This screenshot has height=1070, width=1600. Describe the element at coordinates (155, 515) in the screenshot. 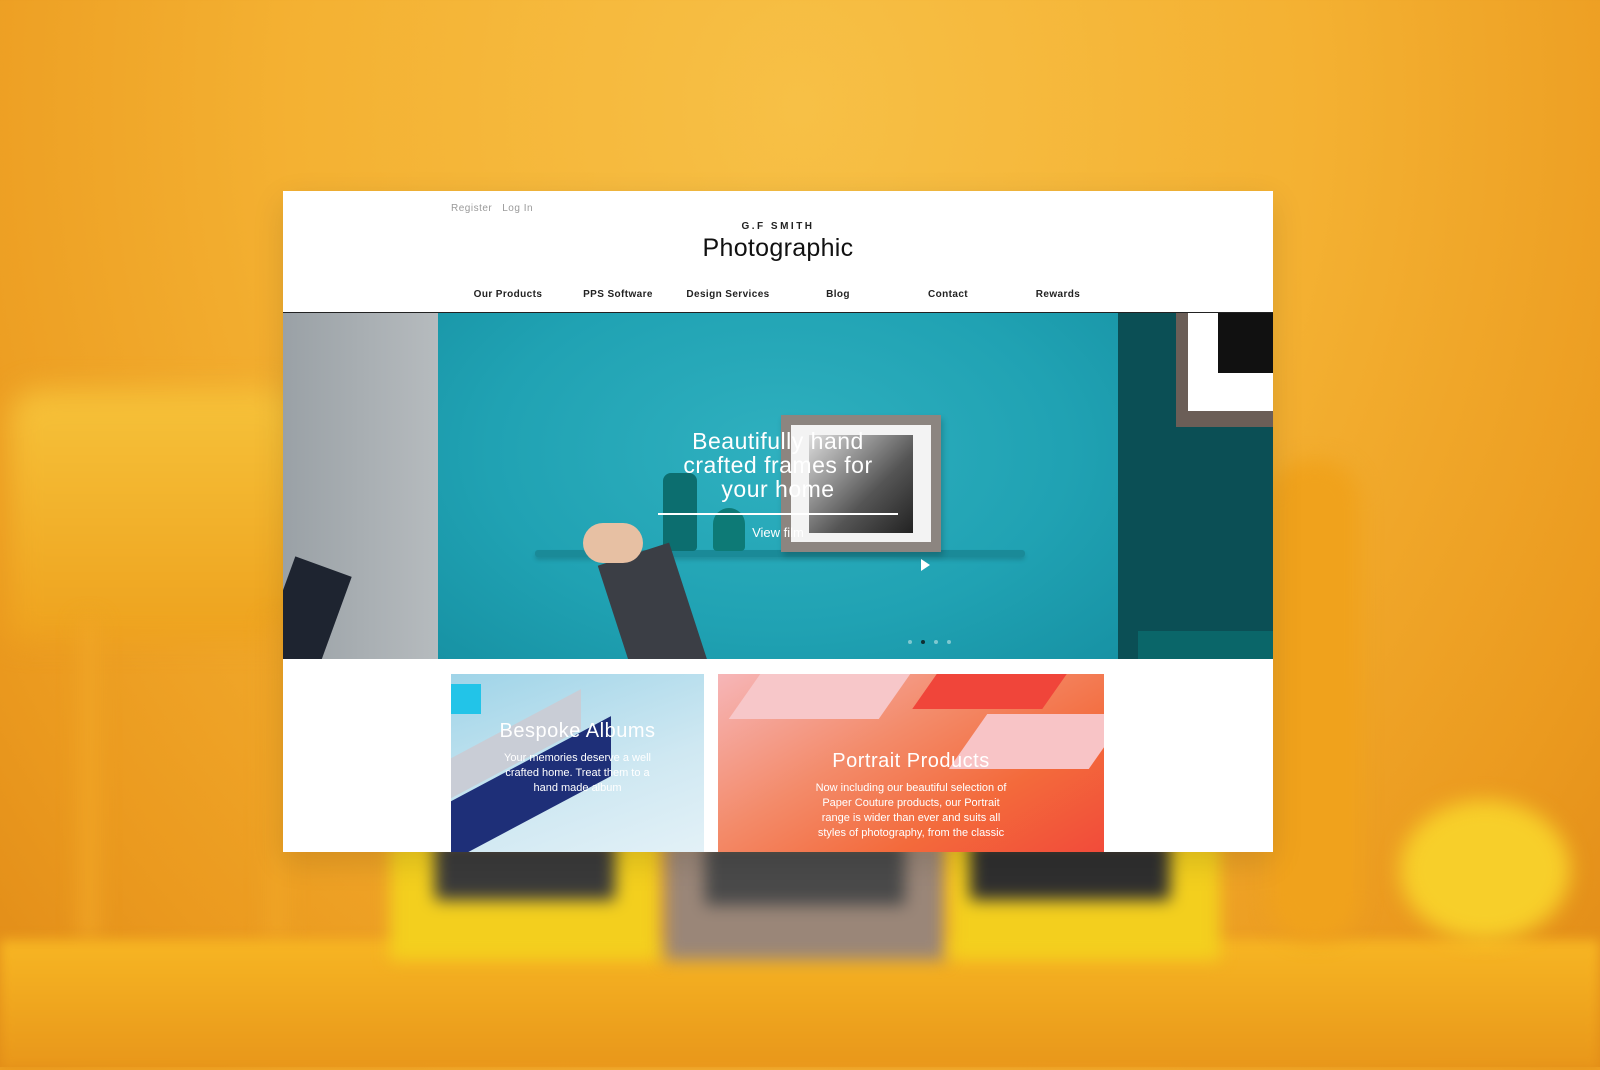

I see `lamp-shade` at that location.